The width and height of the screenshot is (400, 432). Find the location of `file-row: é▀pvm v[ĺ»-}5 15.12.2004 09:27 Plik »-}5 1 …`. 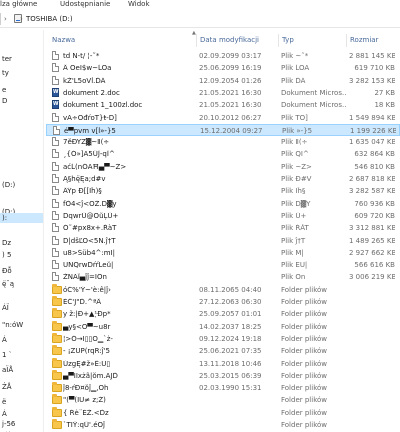

file-row: é▀pvm v[ĺ»-}5 15.12.2004 09:27 Plik »-}5 1 … is located at coordinates (223, 129).